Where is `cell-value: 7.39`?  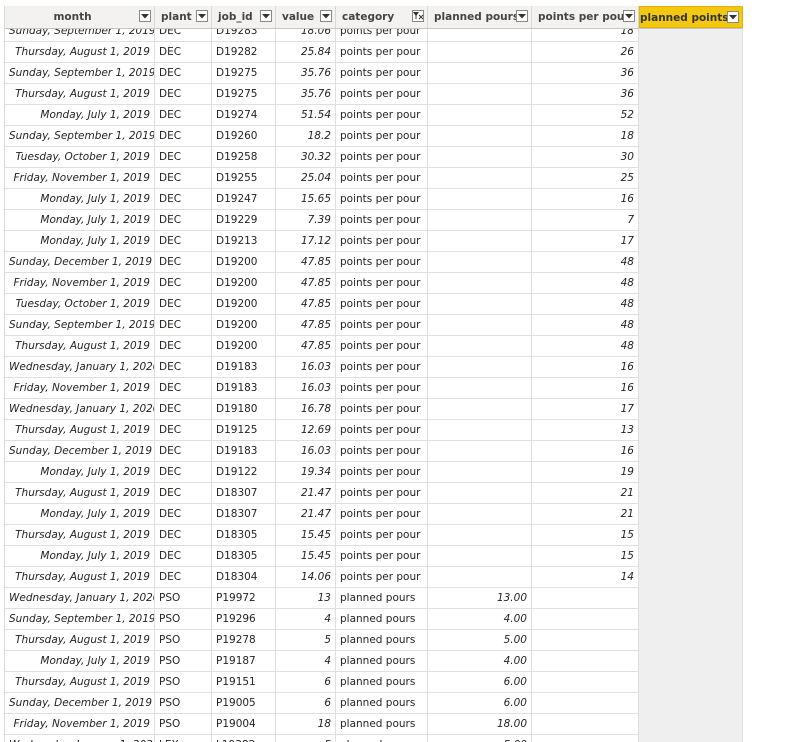 cell-value: 7.39 is located at coordinates (306, 220).